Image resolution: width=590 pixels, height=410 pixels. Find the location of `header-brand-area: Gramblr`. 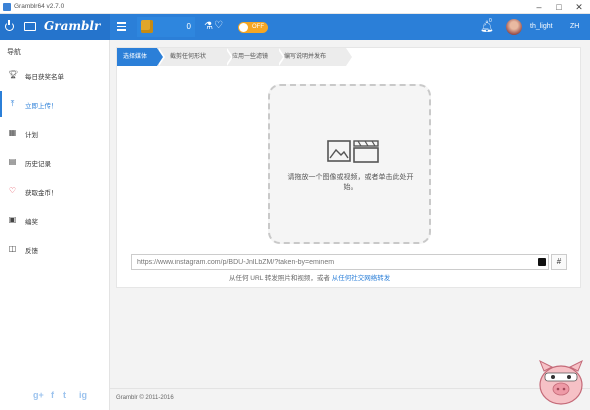

header-brand-area: Gramblr is located at coordinates (55, 27).